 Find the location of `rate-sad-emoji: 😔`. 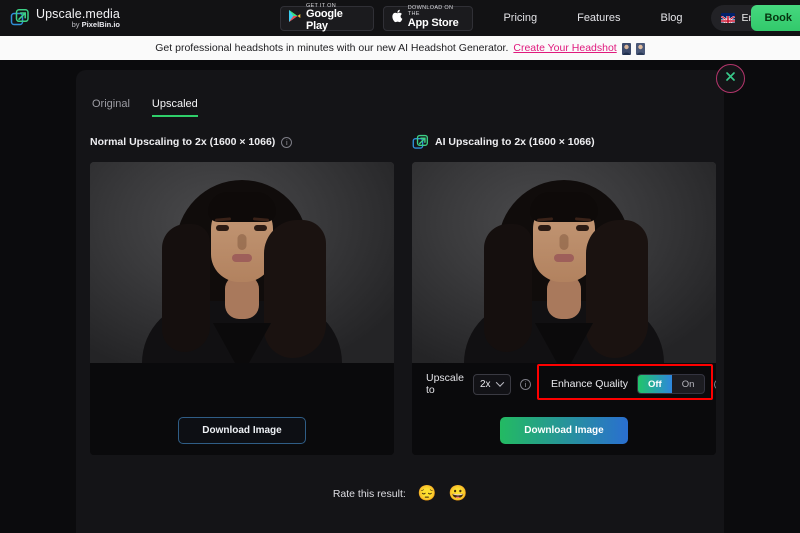

rate-sad-emoji: 😔 is located at coordinates (427, 493).